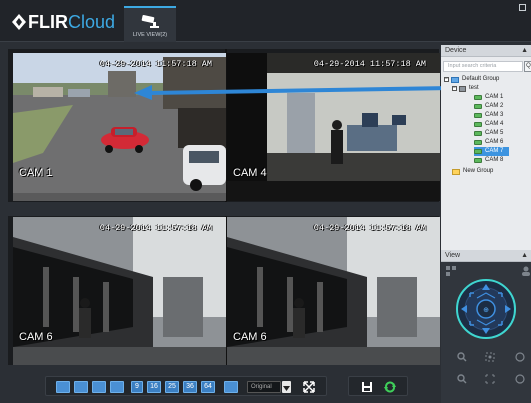 The width and height of the screenshot is (531, 403). I want to click on tree-node-camera: CAM 3, so click(488, 115).